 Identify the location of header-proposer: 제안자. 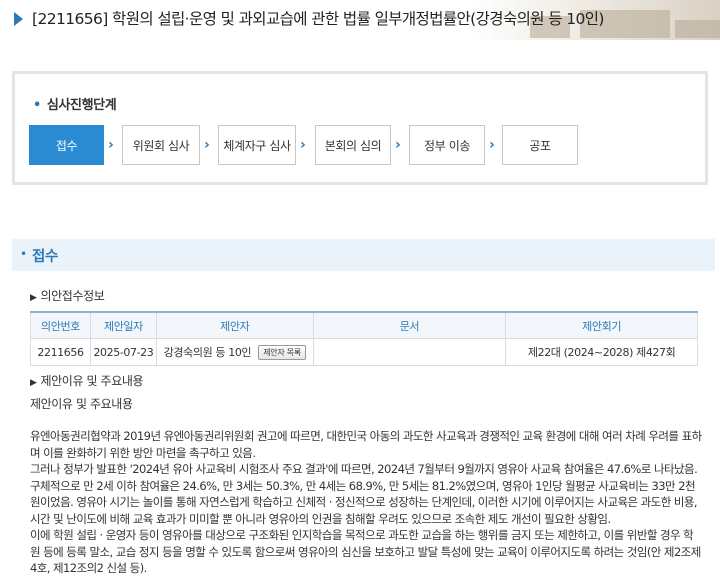
(234, 325).